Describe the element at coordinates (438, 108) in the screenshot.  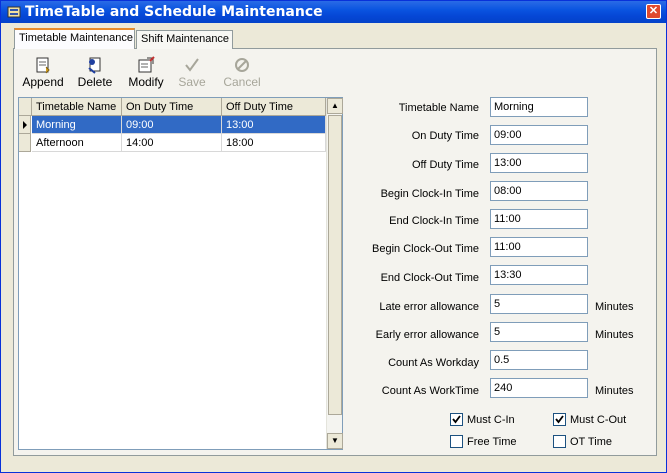
I see `label-timetable-name: Timetable Name` at that location.